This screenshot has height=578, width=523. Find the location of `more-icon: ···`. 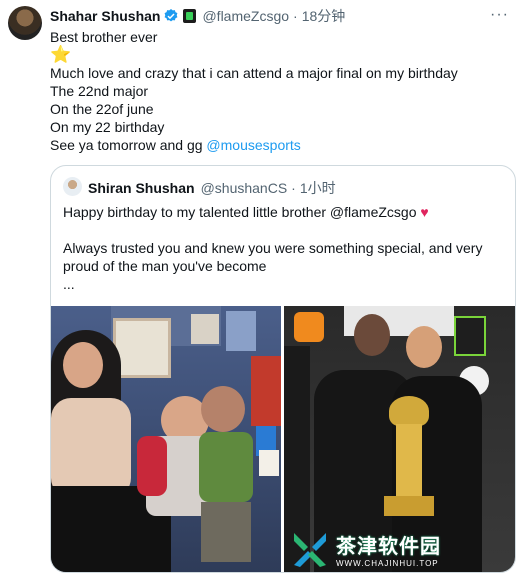

more-icon: ··· is located at coordinates (499, 15).